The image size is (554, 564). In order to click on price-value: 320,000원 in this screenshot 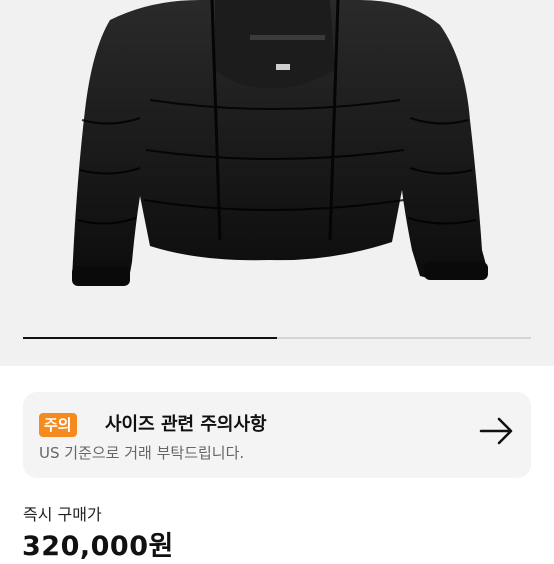, I will do `click(98, 546)`.